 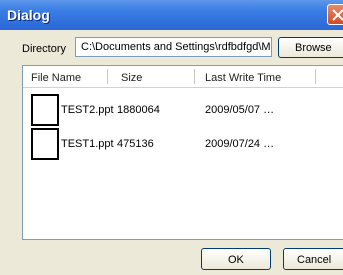 What do you see at coordinates (173, 47) in the screenshot?
I see `directory-field: C:\Documents and Settings\rdfbdfgd\M` at bounding box center [173, 47].